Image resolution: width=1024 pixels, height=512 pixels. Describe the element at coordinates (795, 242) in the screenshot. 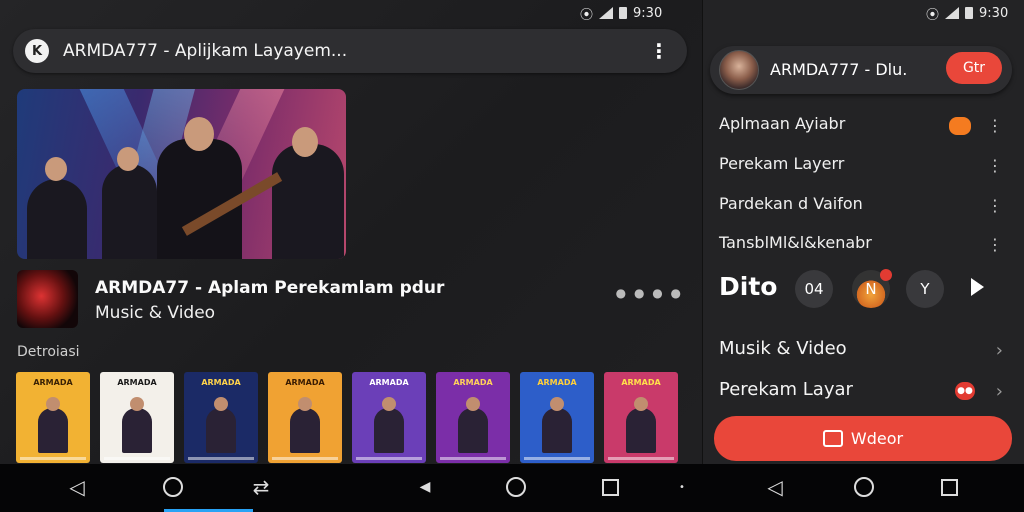

I see `menu-item-label: TansblMl&l&kenabr` at that location.